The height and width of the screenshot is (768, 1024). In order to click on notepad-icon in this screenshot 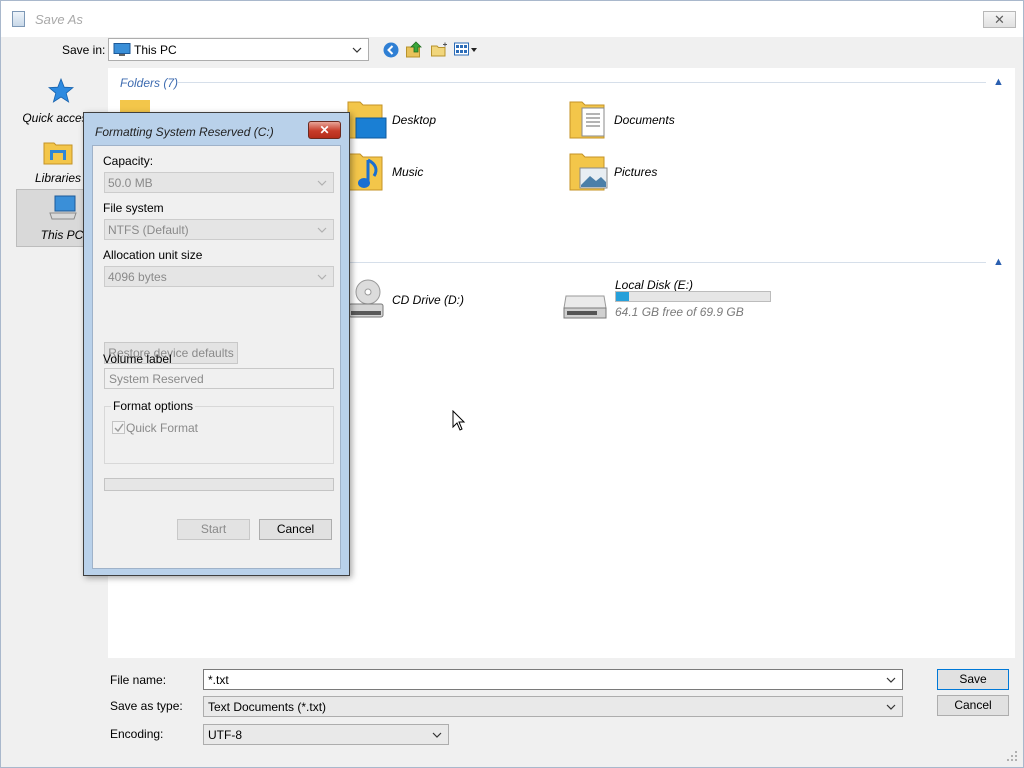, I will do `click(18, 19)`.